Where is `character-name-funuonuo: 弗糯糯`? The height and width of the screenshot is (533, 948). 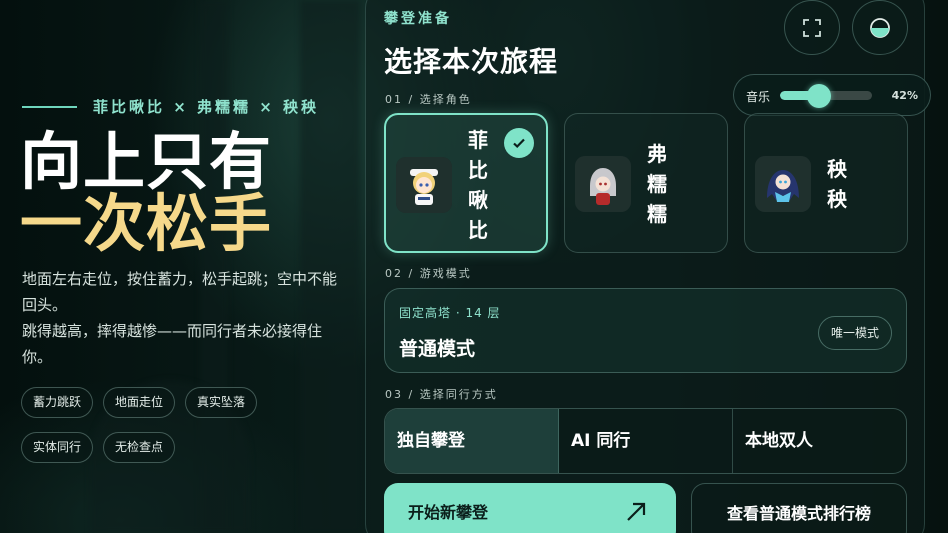 character-name-funuonuo: 弗糯糯 is located at coordinates (657, 184).